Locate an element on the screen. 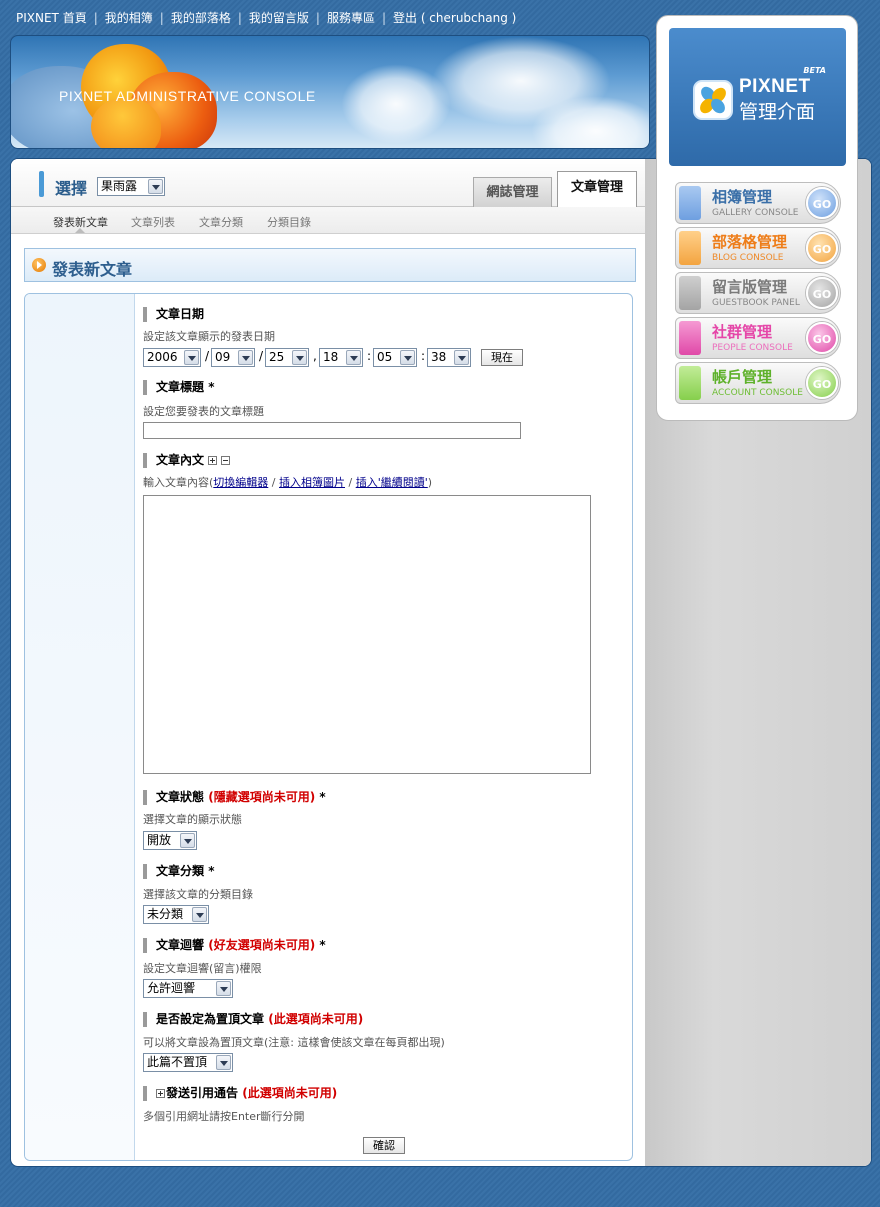  response-select: 允許迴響 is located at coordinates (188, 988).